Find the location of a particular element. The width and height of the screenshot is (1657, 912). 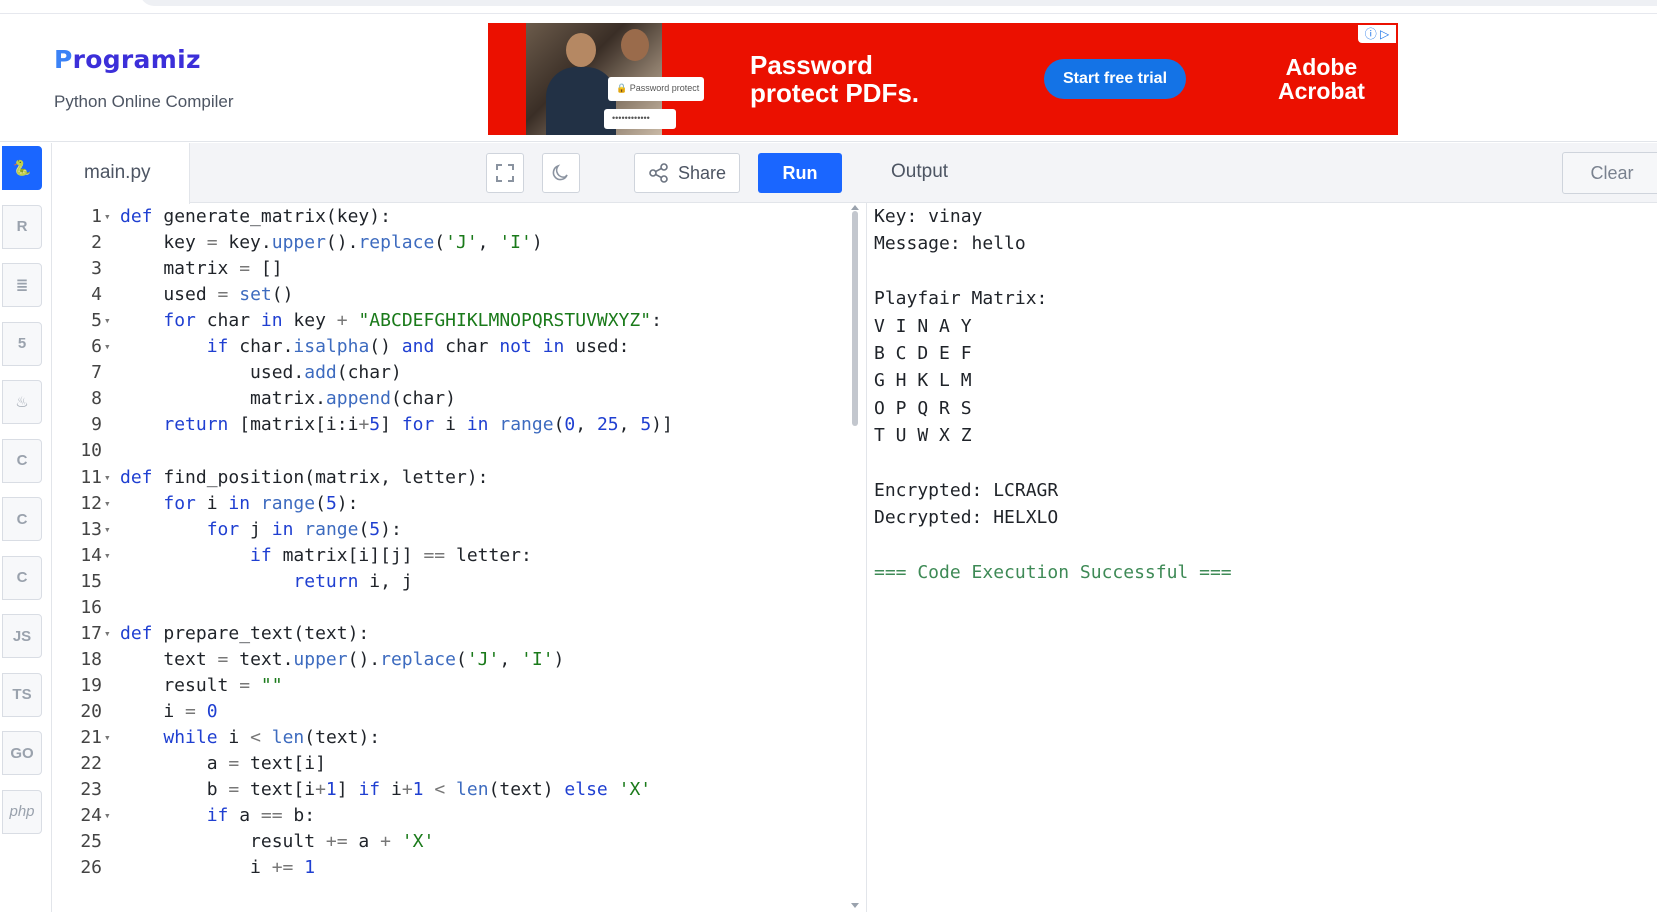

code-line: 14 ▾ if matrix[i][j] == letter: is located at coordinates (452, 555).